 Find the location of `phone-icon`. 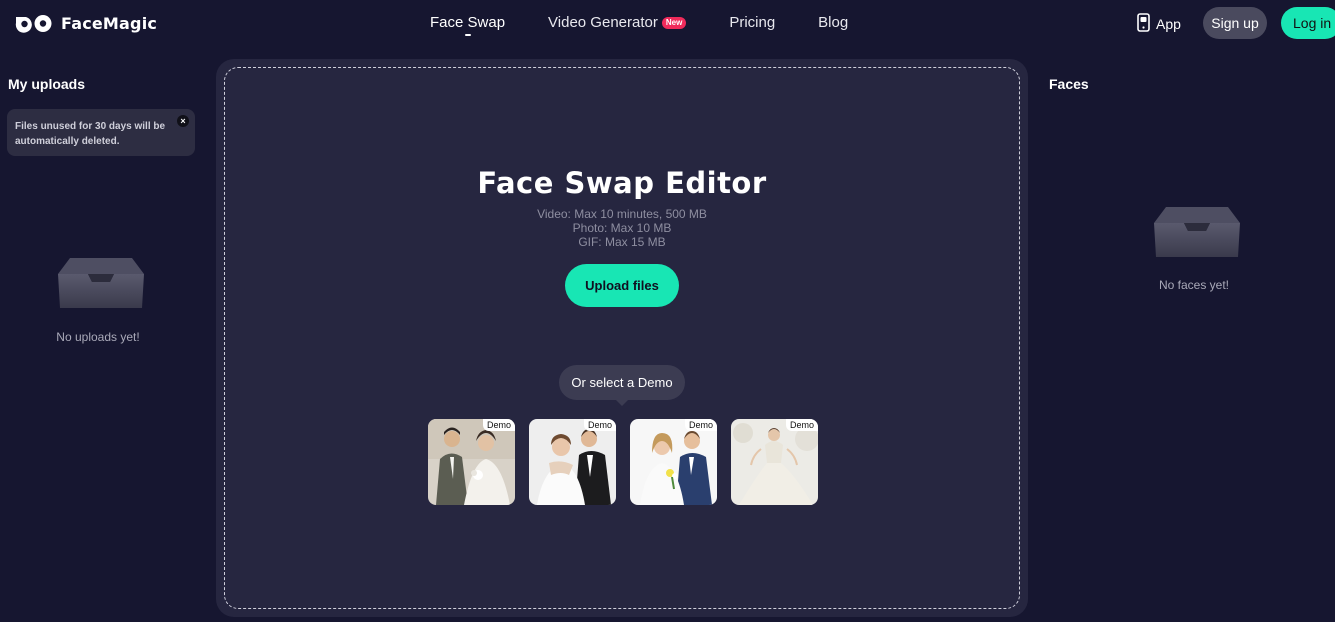

phone-icon is located at coordinates (1143, 24).